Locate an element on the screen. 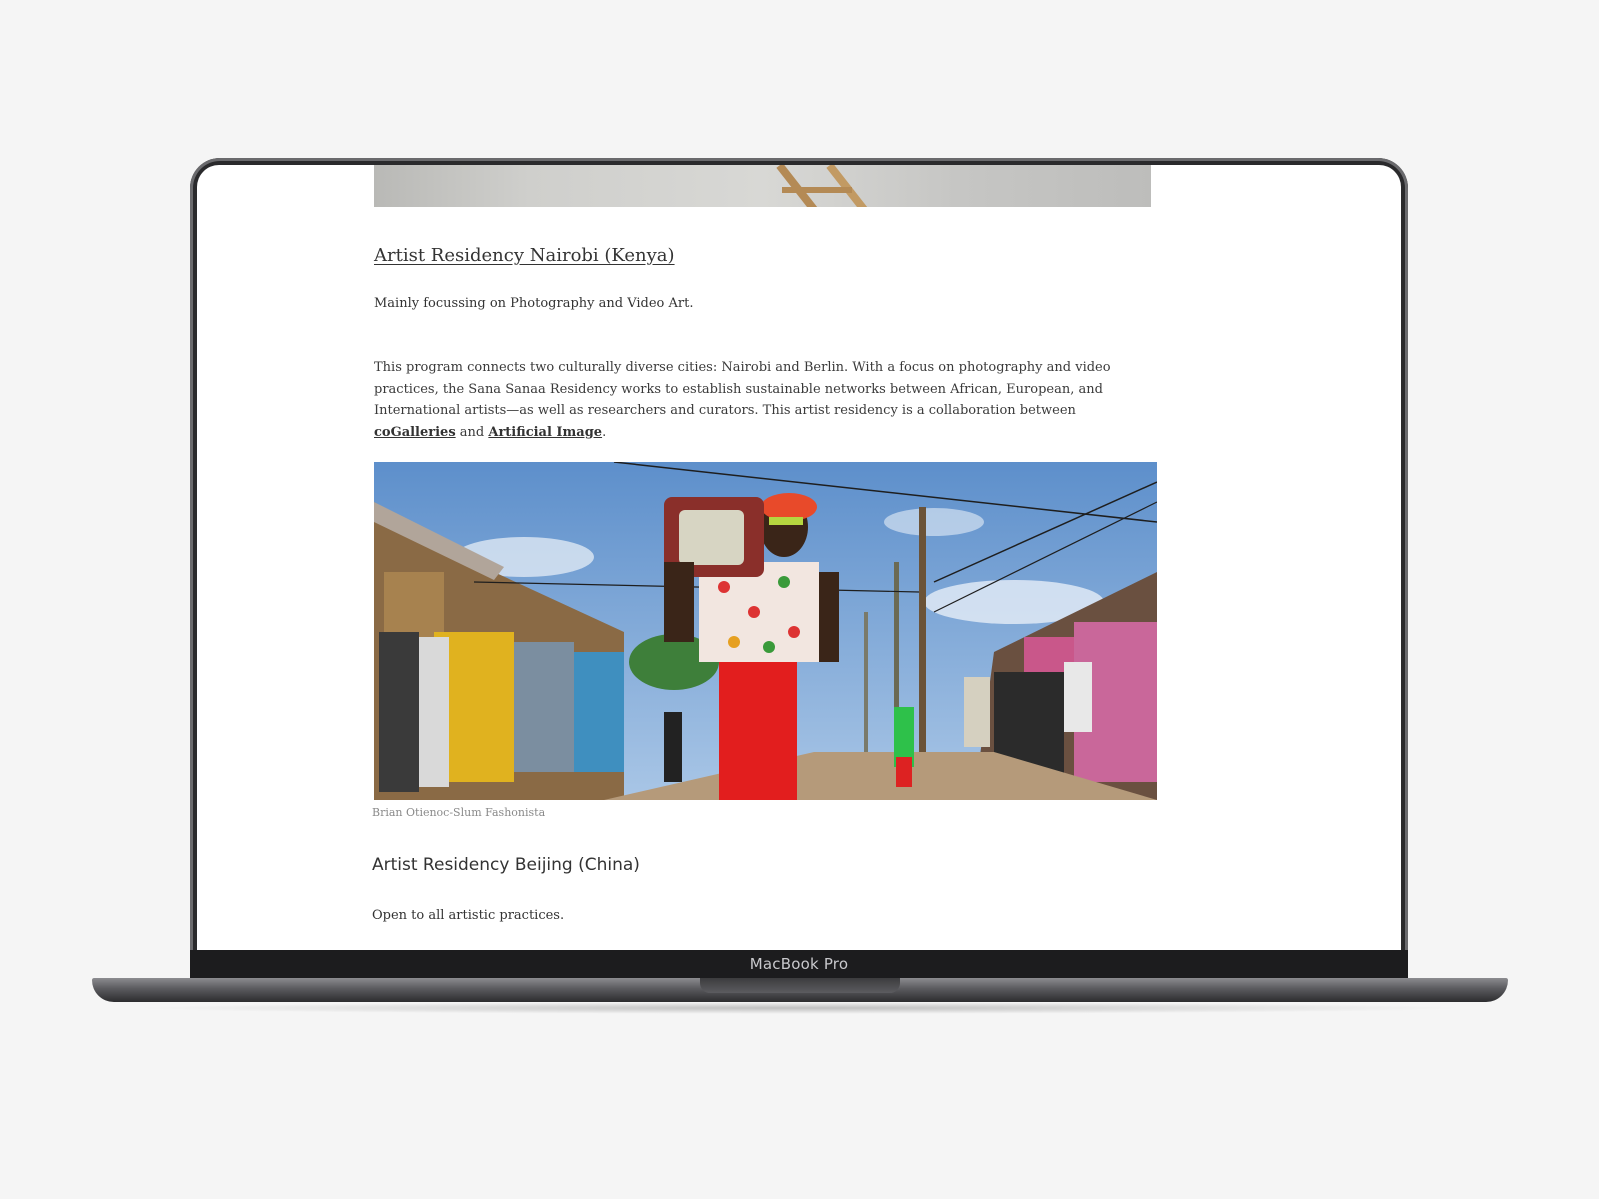 The width and height of the screenshot is (1599, 1199). photo-illustration is located at coordinates (765, 631).